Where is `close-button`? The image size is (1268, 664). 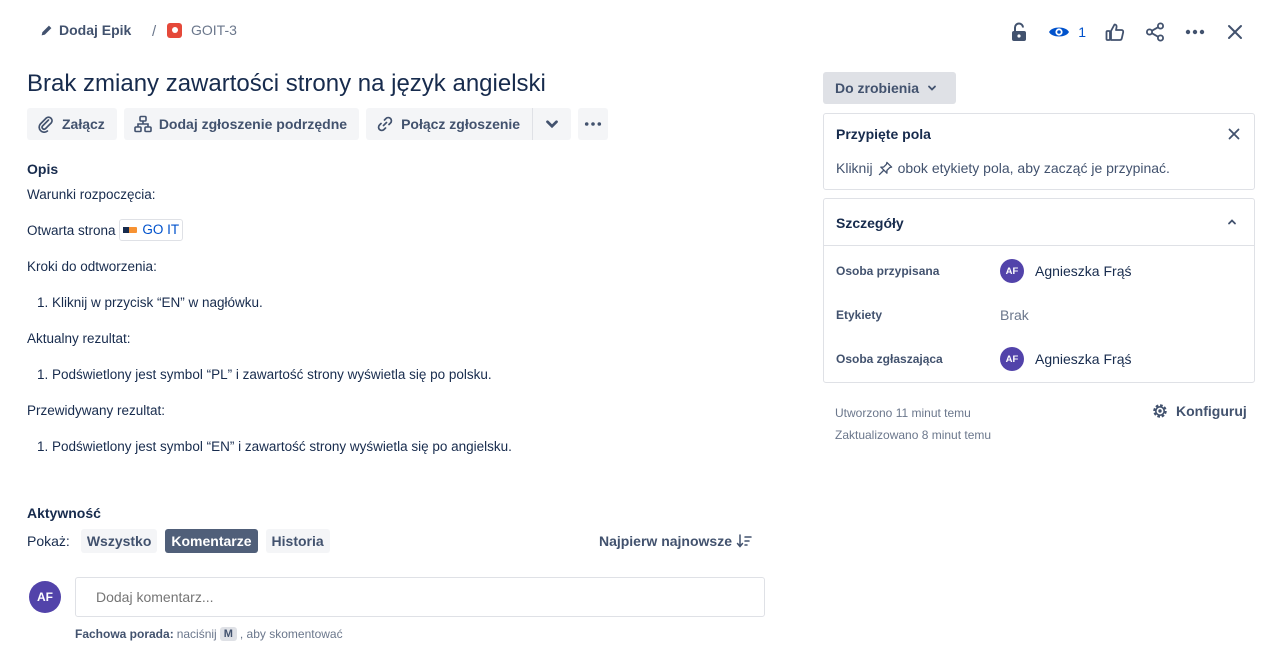
close-button is located at coordinates (1235, 32).